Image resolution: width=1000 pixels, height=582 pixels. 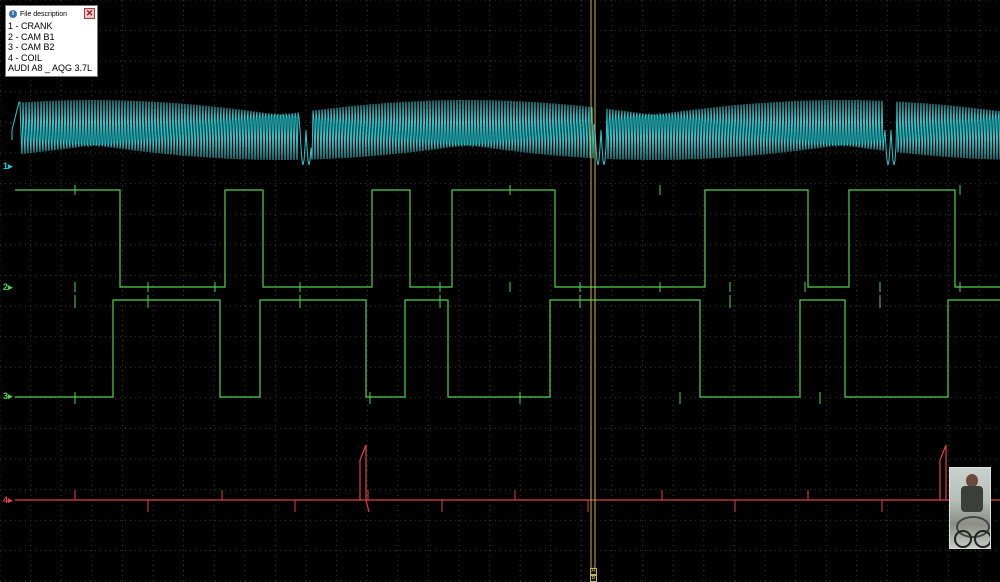 What do you see at coordinates (31, 47) in the screenshot?
I see `description-line: 3 - CAM B2` at bounding box center [31, 47].